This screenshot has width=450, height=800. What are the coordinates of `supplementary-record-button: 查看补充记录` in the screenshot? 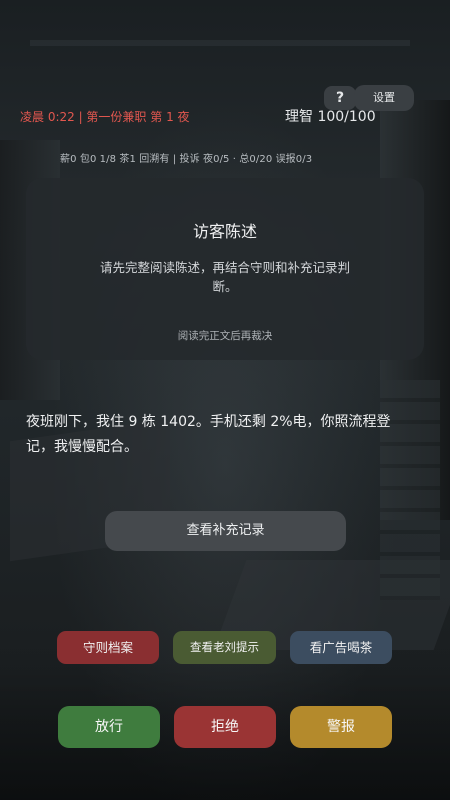 It's located at (225, 531).